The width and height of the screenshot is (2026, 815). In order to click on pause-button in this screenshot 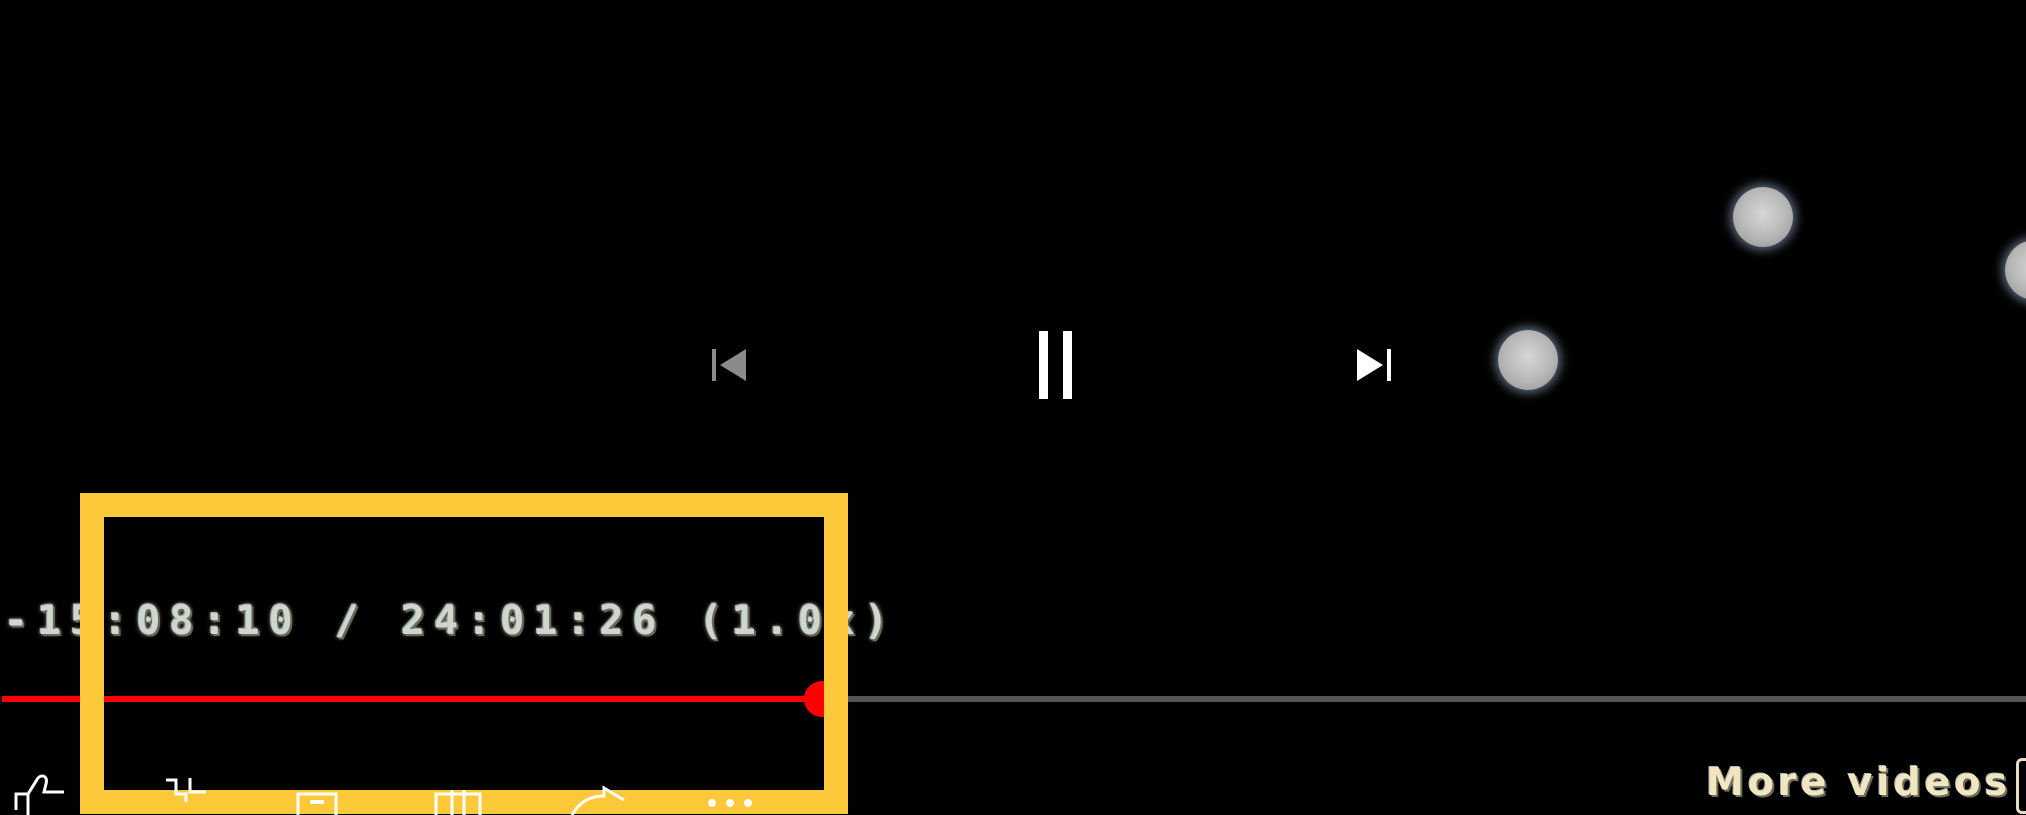, I will do `click(1055, 365)`.